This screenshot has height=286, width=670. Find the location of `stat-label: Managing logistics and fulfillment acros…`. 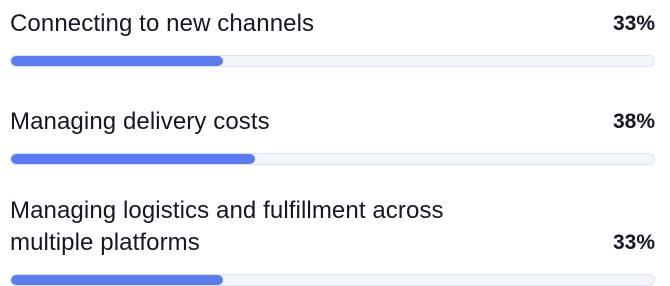

stat-label: Managing logistics and fulfillment acros… is located at coordinates (227, 226).